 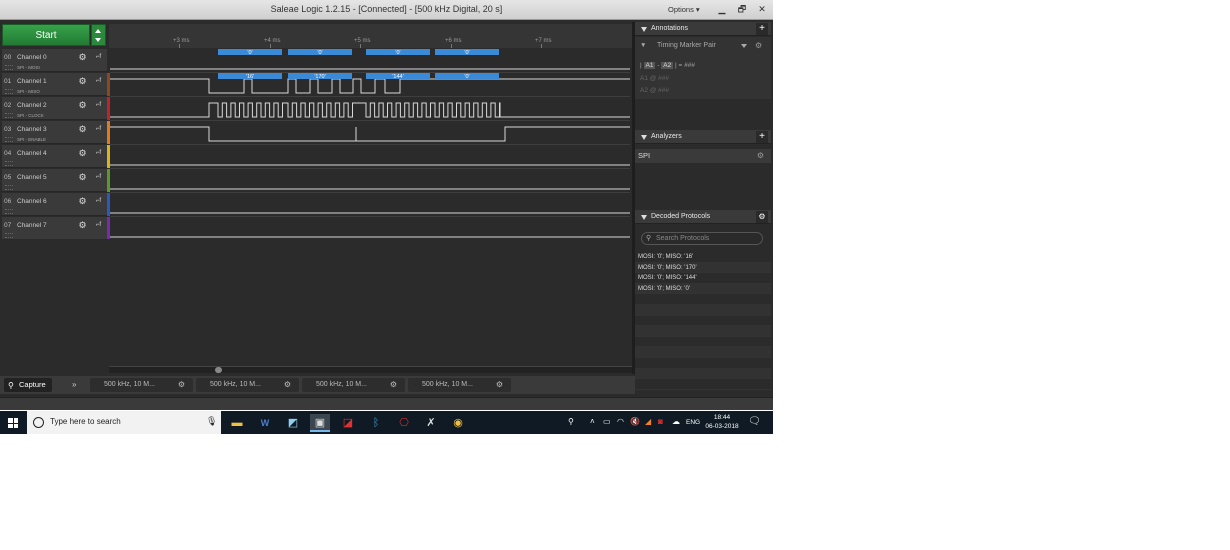 What do you see at coordinates (693, 422) in the screenshot?
I see `language-indicator: ENG` at bounding box center [693, 422].